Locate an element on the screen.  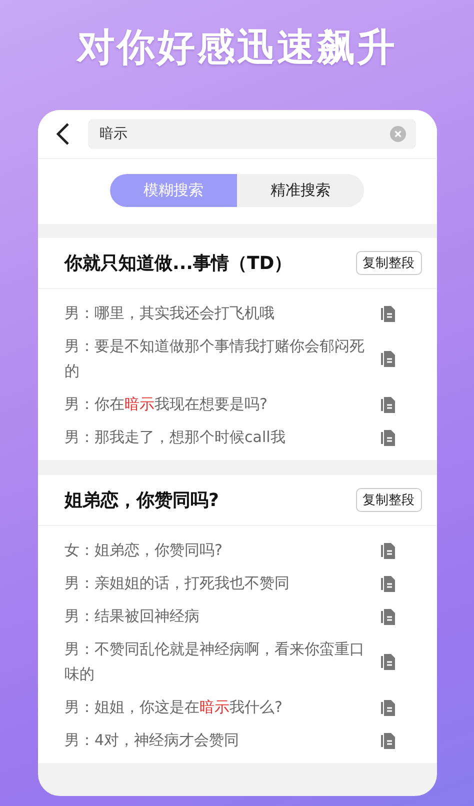
dialogue-line: 男：那我走了，想那个时候call我 is located at coordinates (175, 437).